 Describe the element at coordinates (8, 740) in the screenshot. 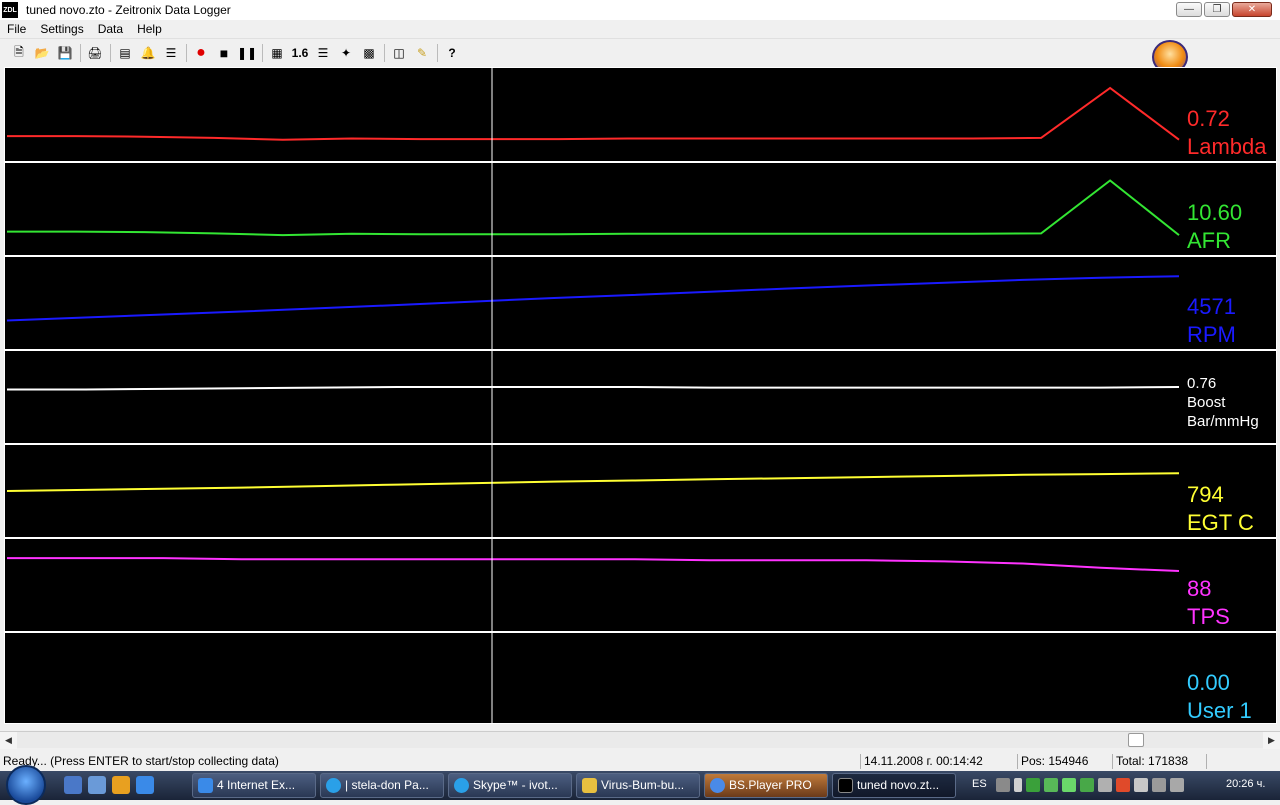

I see `scroll-left-icon: ◀` at that location.